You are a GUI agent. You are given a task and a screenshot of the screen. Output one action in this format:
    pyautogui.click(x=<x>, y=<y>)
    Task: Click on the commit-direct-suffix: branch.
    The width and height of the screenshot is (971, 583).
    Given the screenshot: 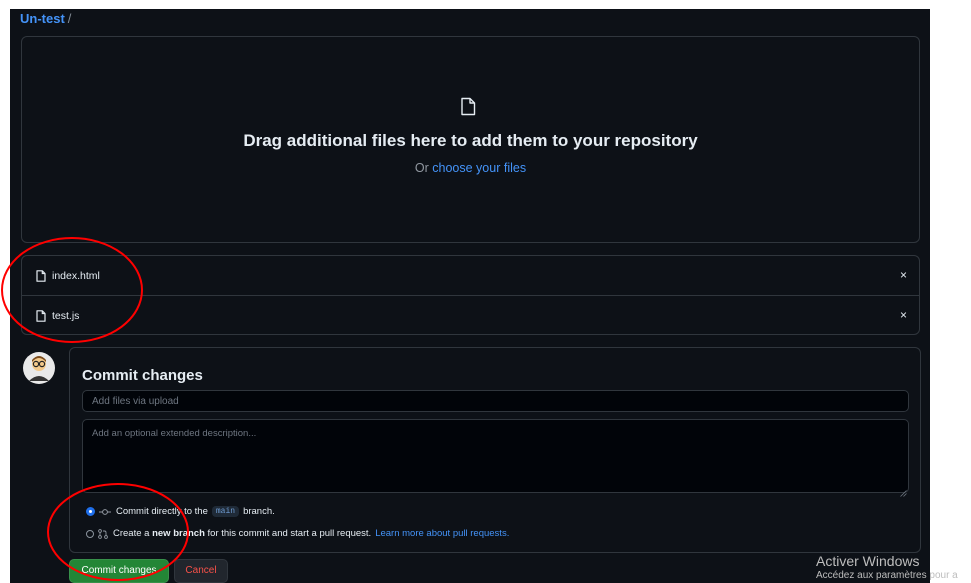 What is the action you would take?
    pyautogui.click(x=259, y=511)
    